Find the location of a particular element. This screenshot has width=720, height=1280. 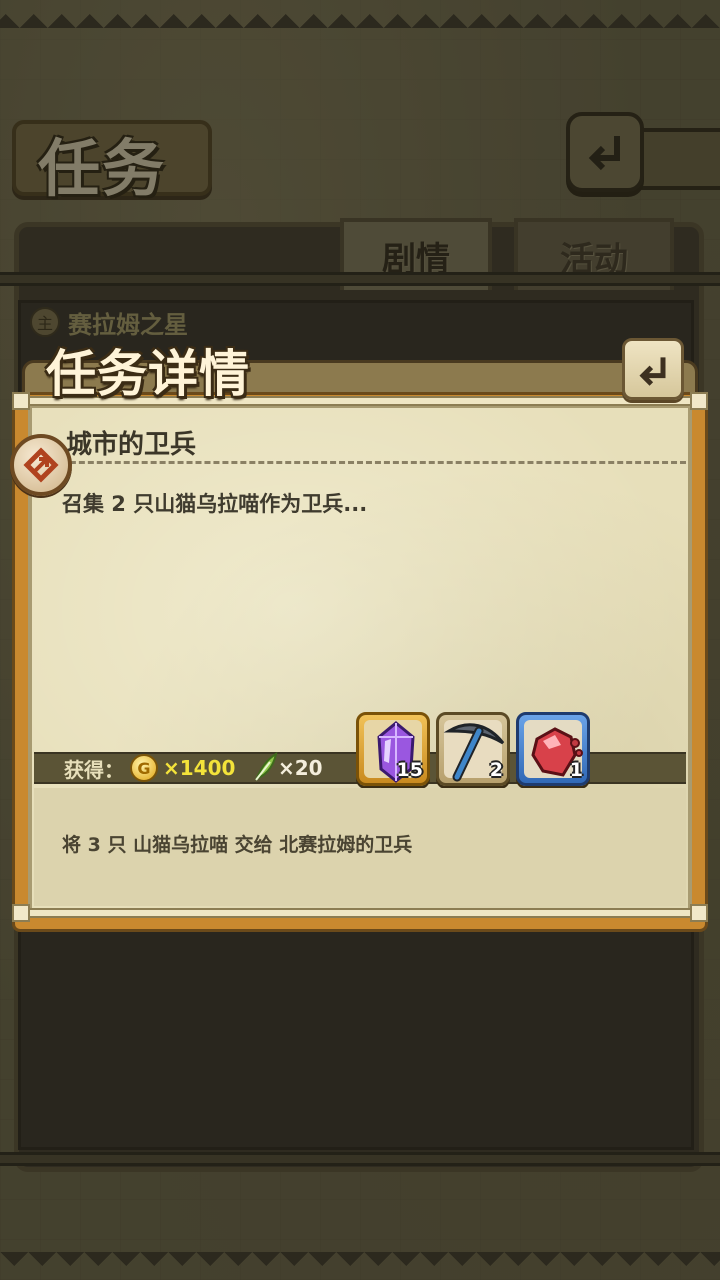

dialog-title: 任务详情 is located at coordinates (148, 373).